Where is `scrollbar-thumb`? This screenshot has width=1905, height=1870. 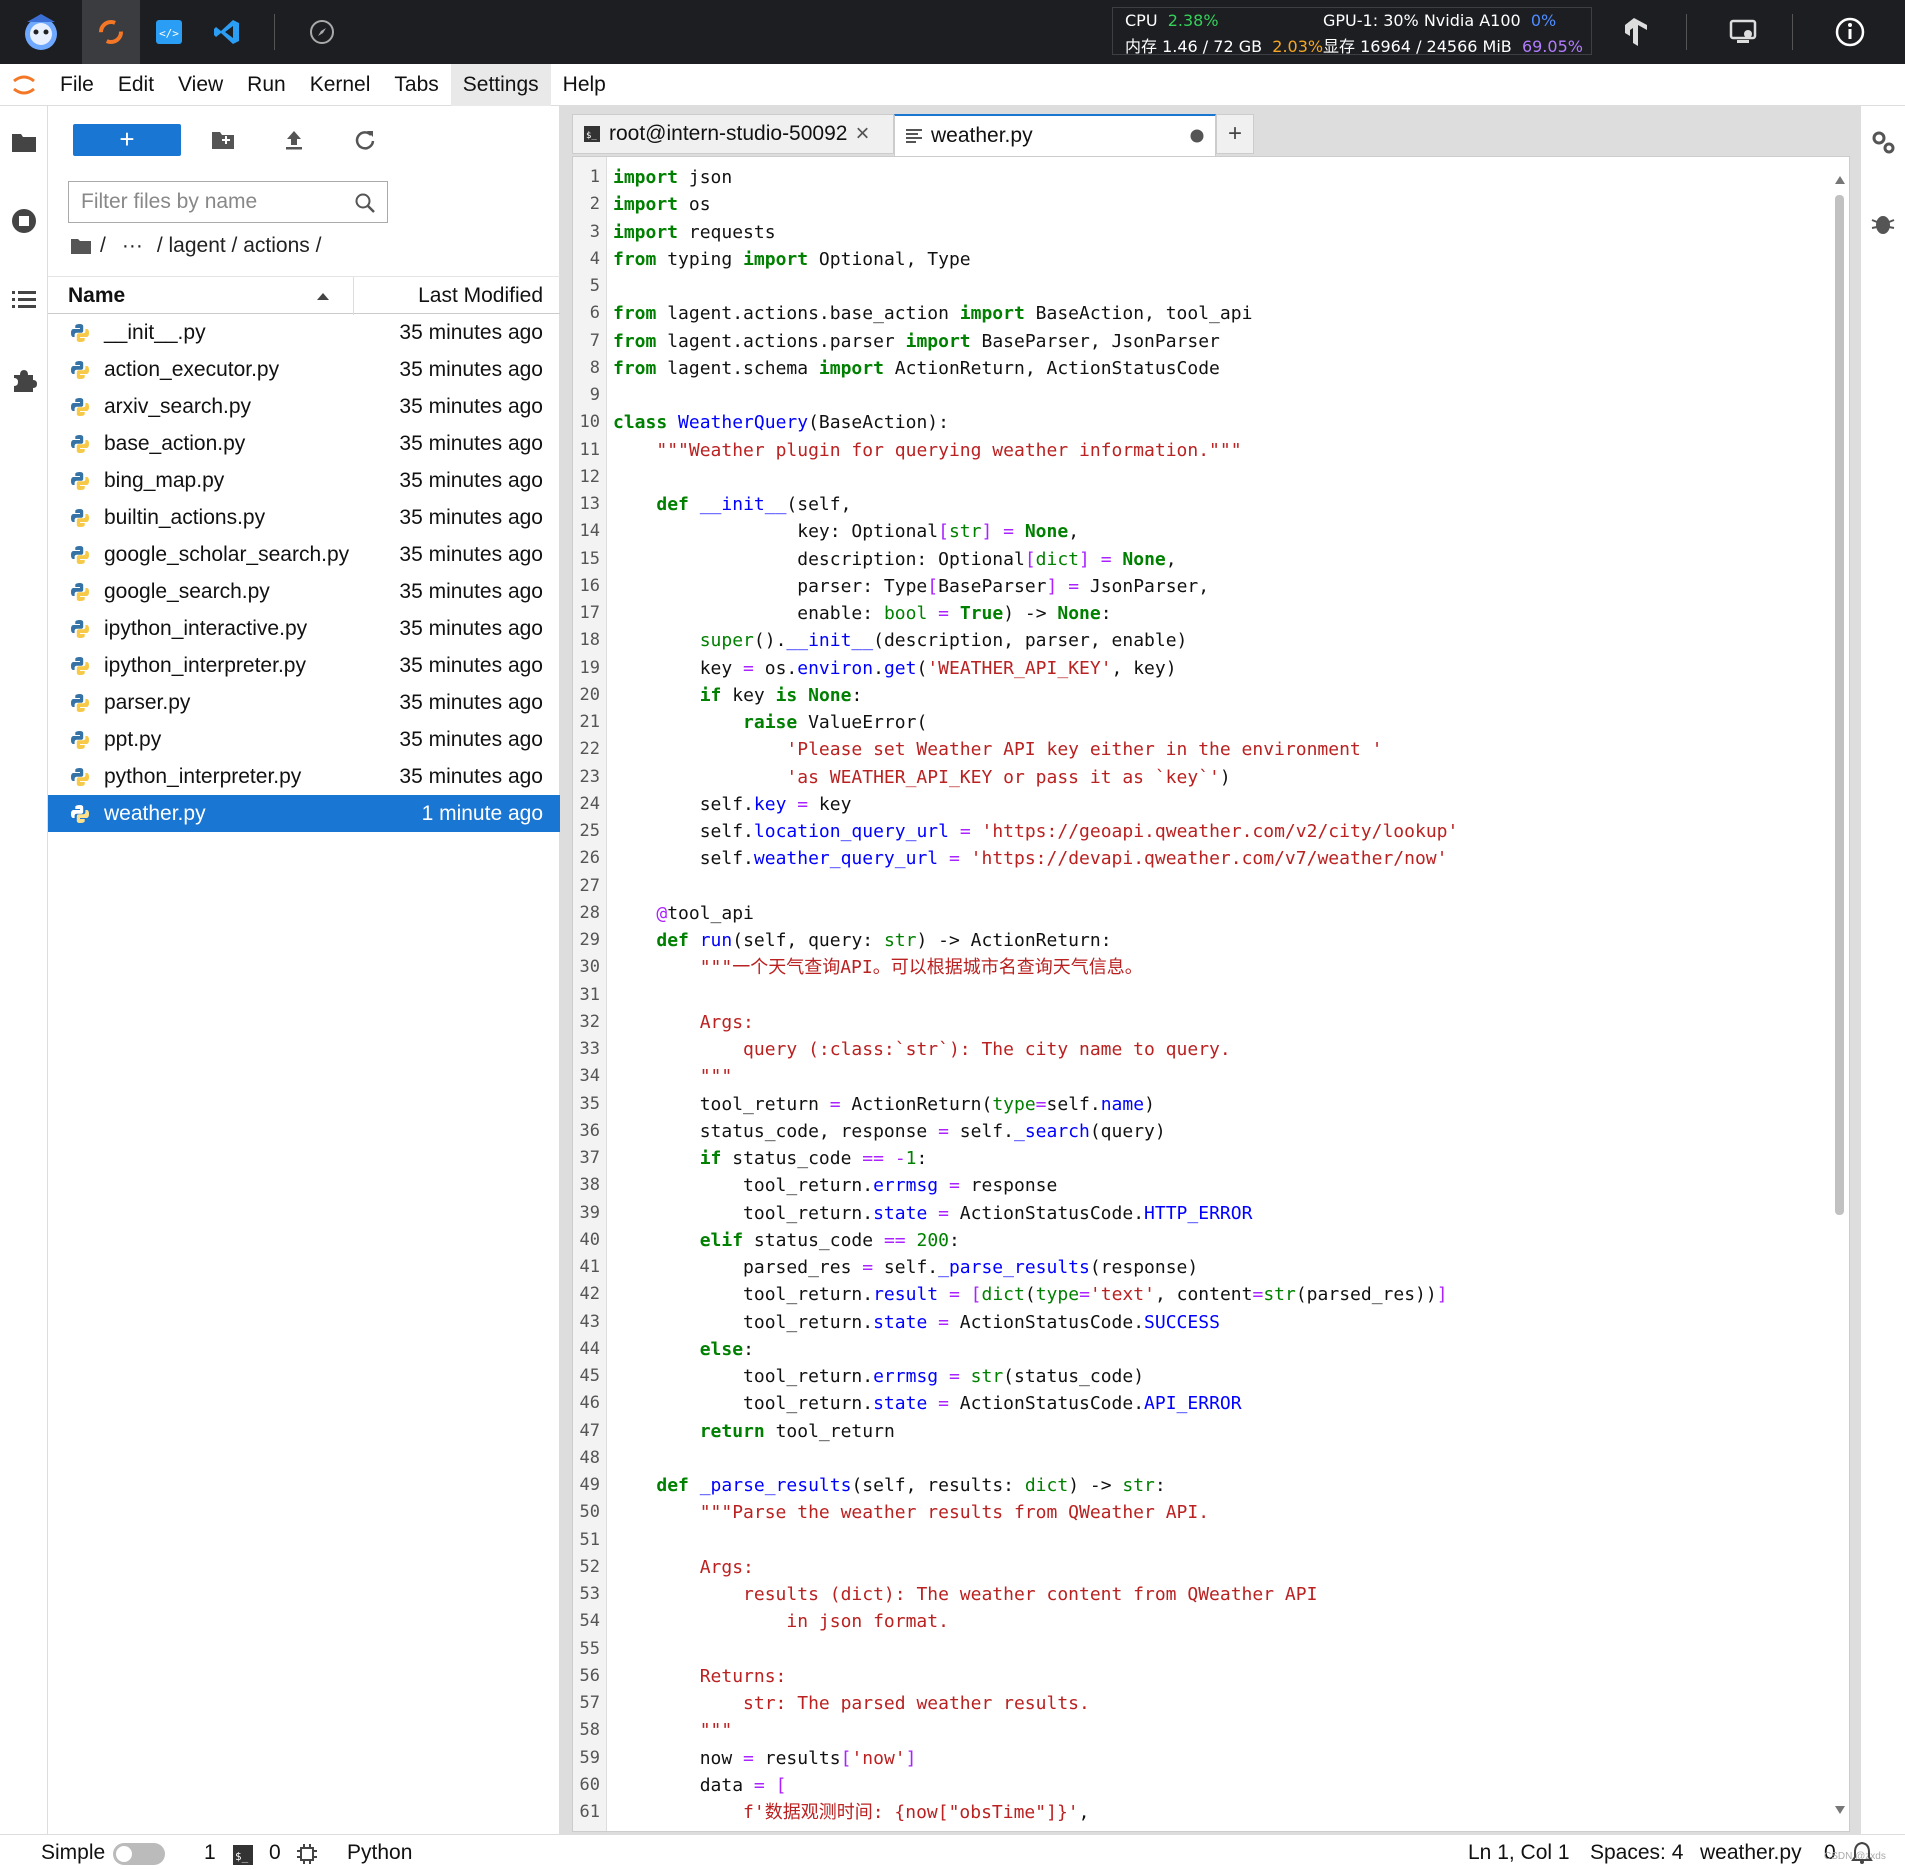
scrollbar-thumb is located at coordinates (1839, 705).